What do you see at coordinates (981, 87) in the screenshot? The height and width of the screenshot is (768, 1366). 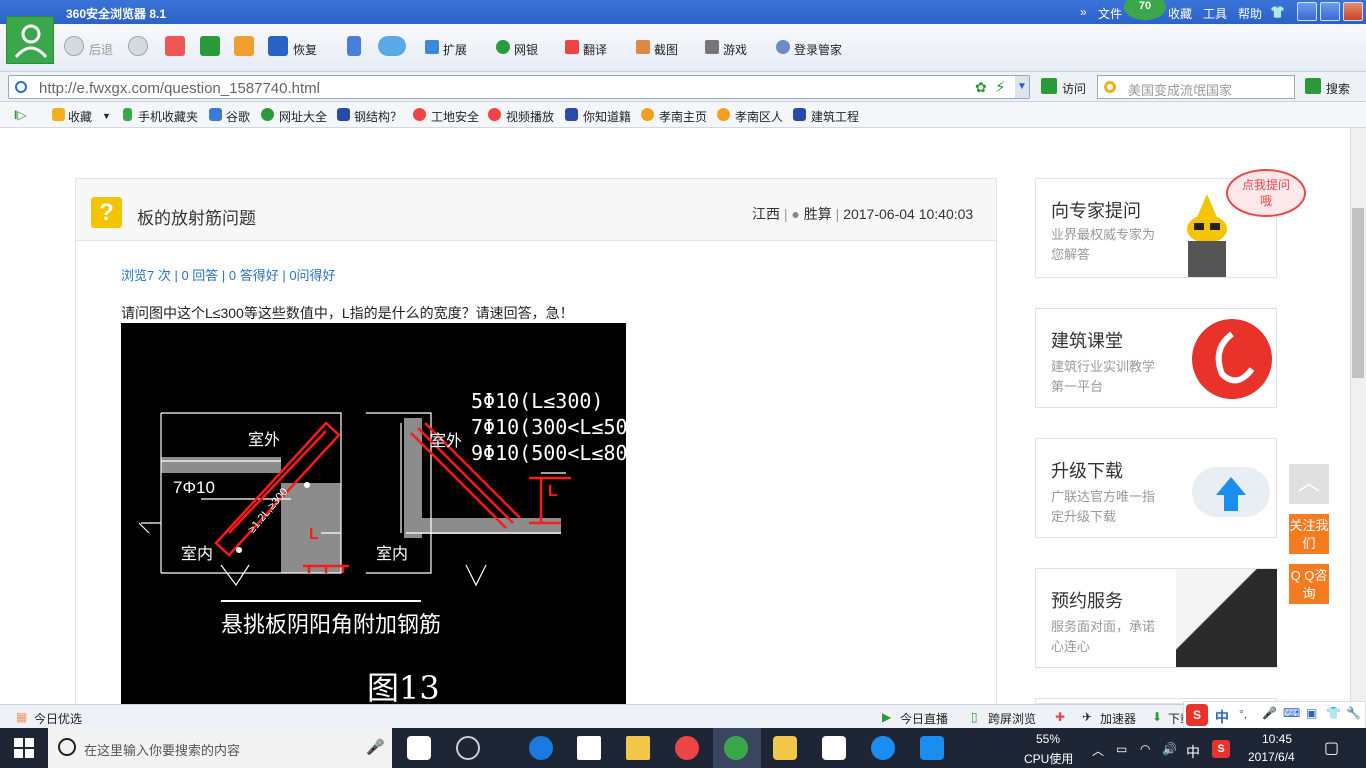 I see `secure-icon: ✿` at bounding box center [981, 87].